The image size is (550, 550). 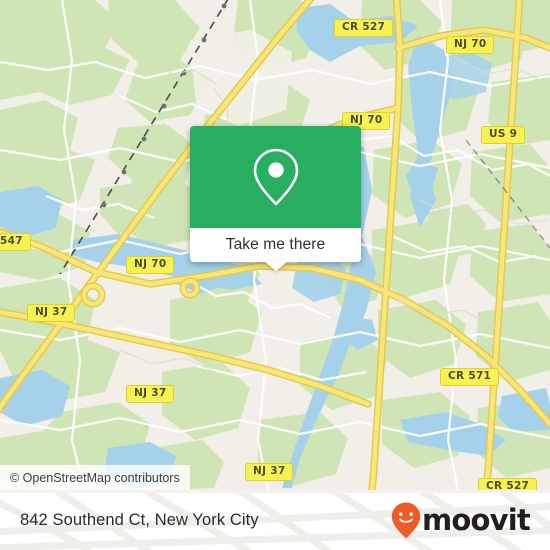 What do you see at coordinates (406, 520) in the screenshot?
I see `moovit-pin-icon` at bounding box center [406, 520].